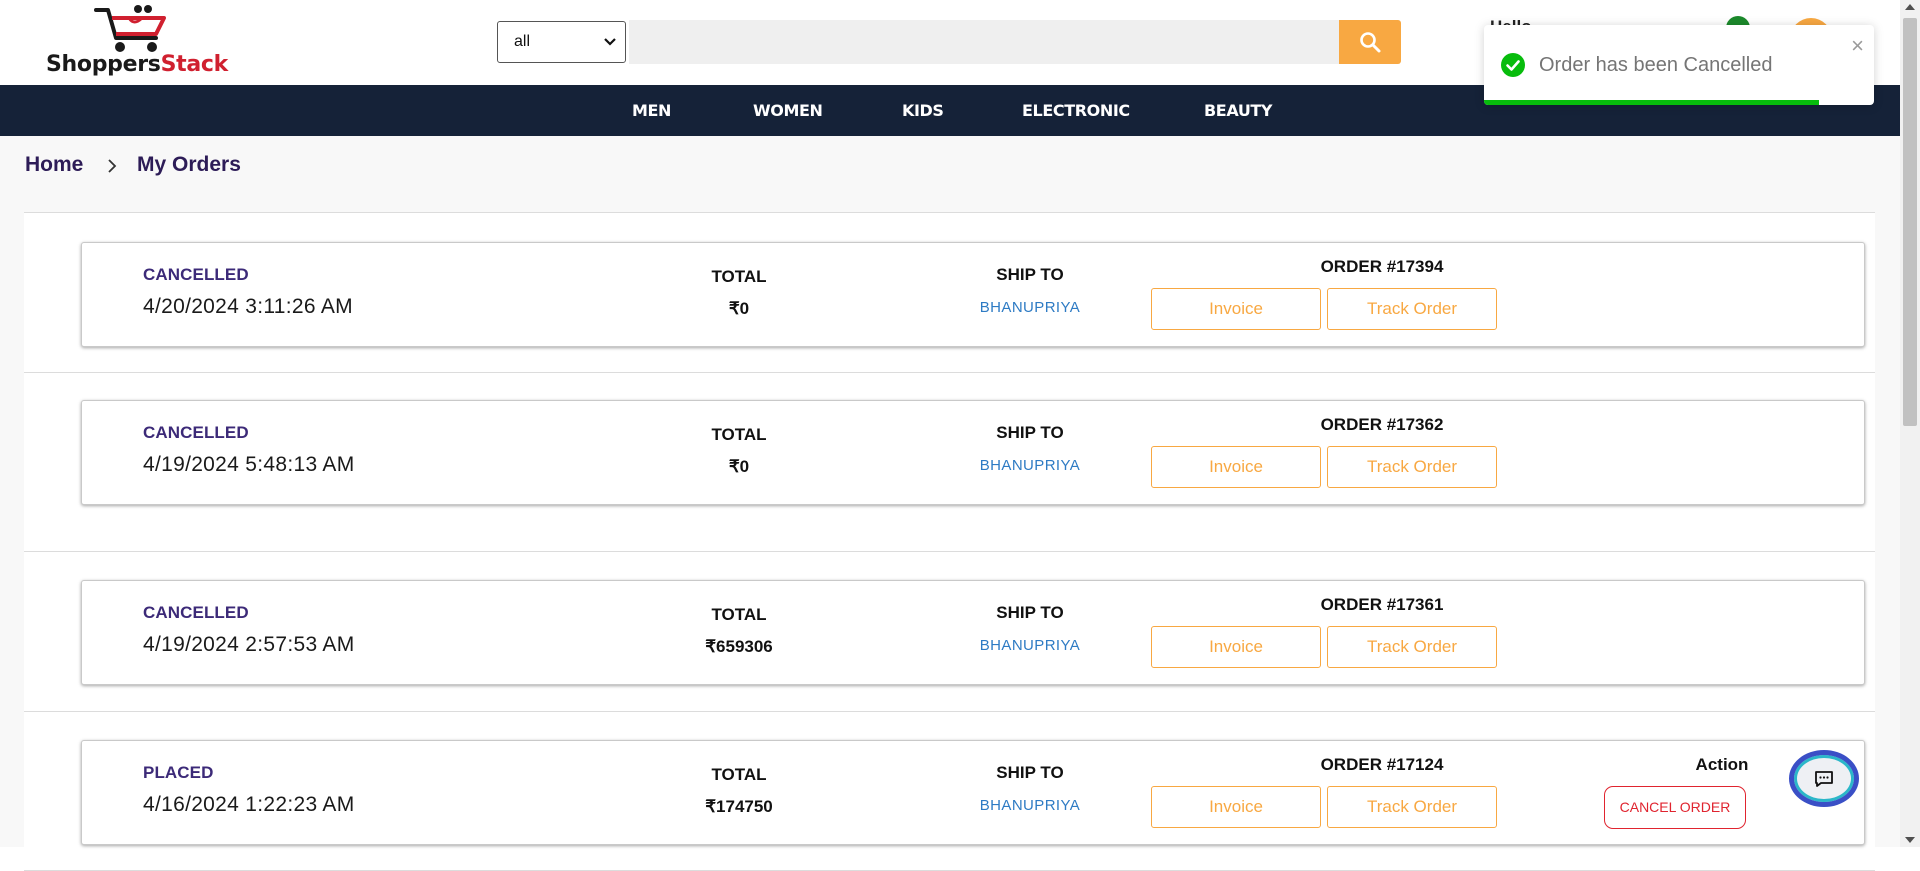 This screenshot has height=871, width=1920. I want to click on chat-button, so click(1824, 778).